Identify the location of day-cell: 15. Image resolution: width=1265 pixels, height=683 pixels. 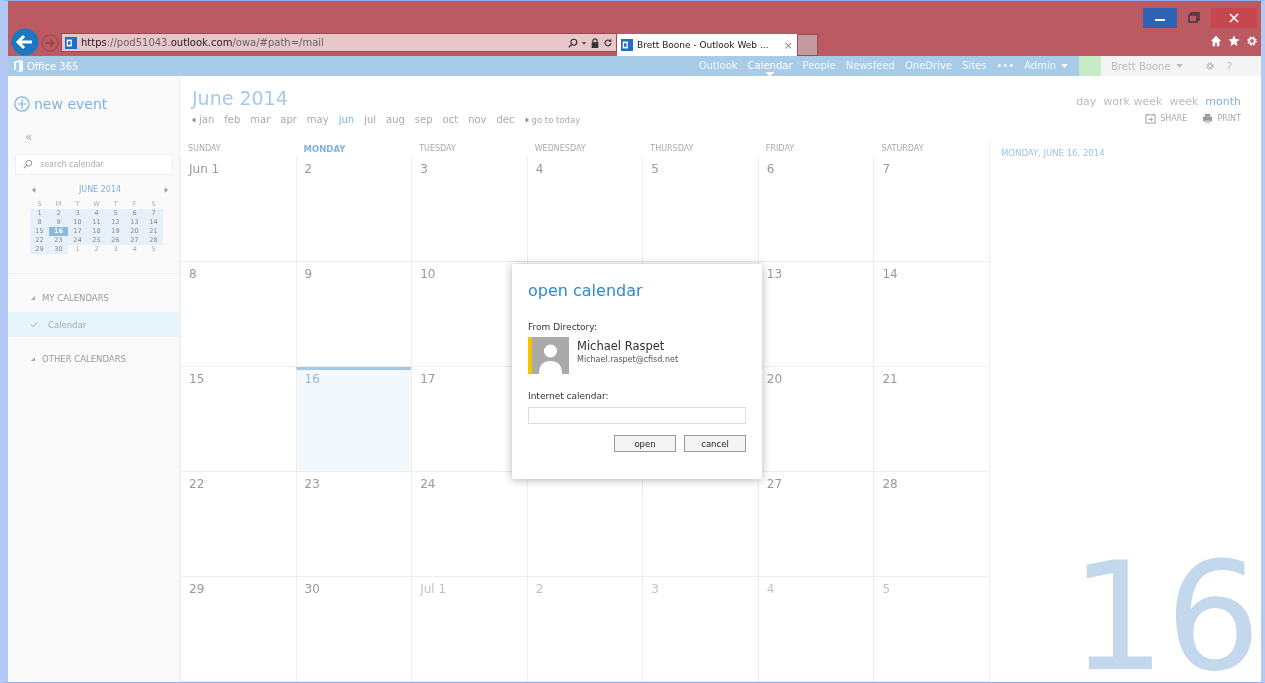
(238, 419).